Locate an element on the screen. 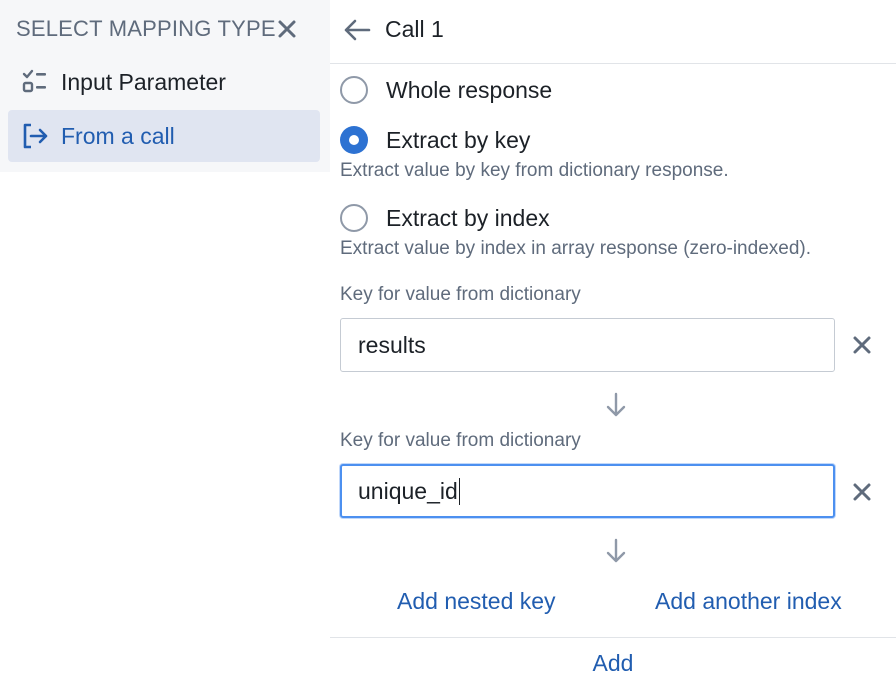 The image size is (896, 688). add-button: Add is located at coordinates (613, 663).